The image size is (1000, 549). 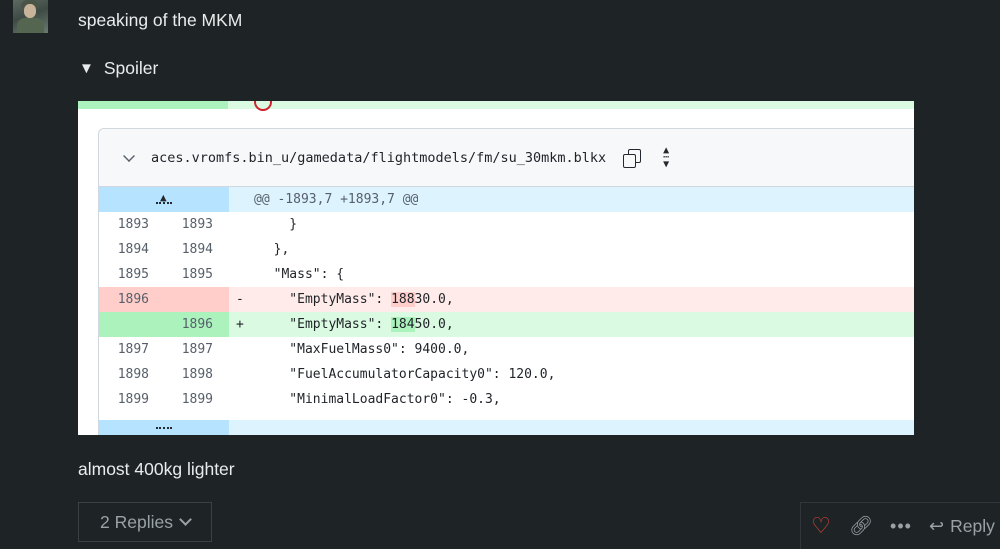 What do you see at coordinates (181, 324) in the screenshot?
I see `new-line-number: 1896` at bounding box center [181, 324].